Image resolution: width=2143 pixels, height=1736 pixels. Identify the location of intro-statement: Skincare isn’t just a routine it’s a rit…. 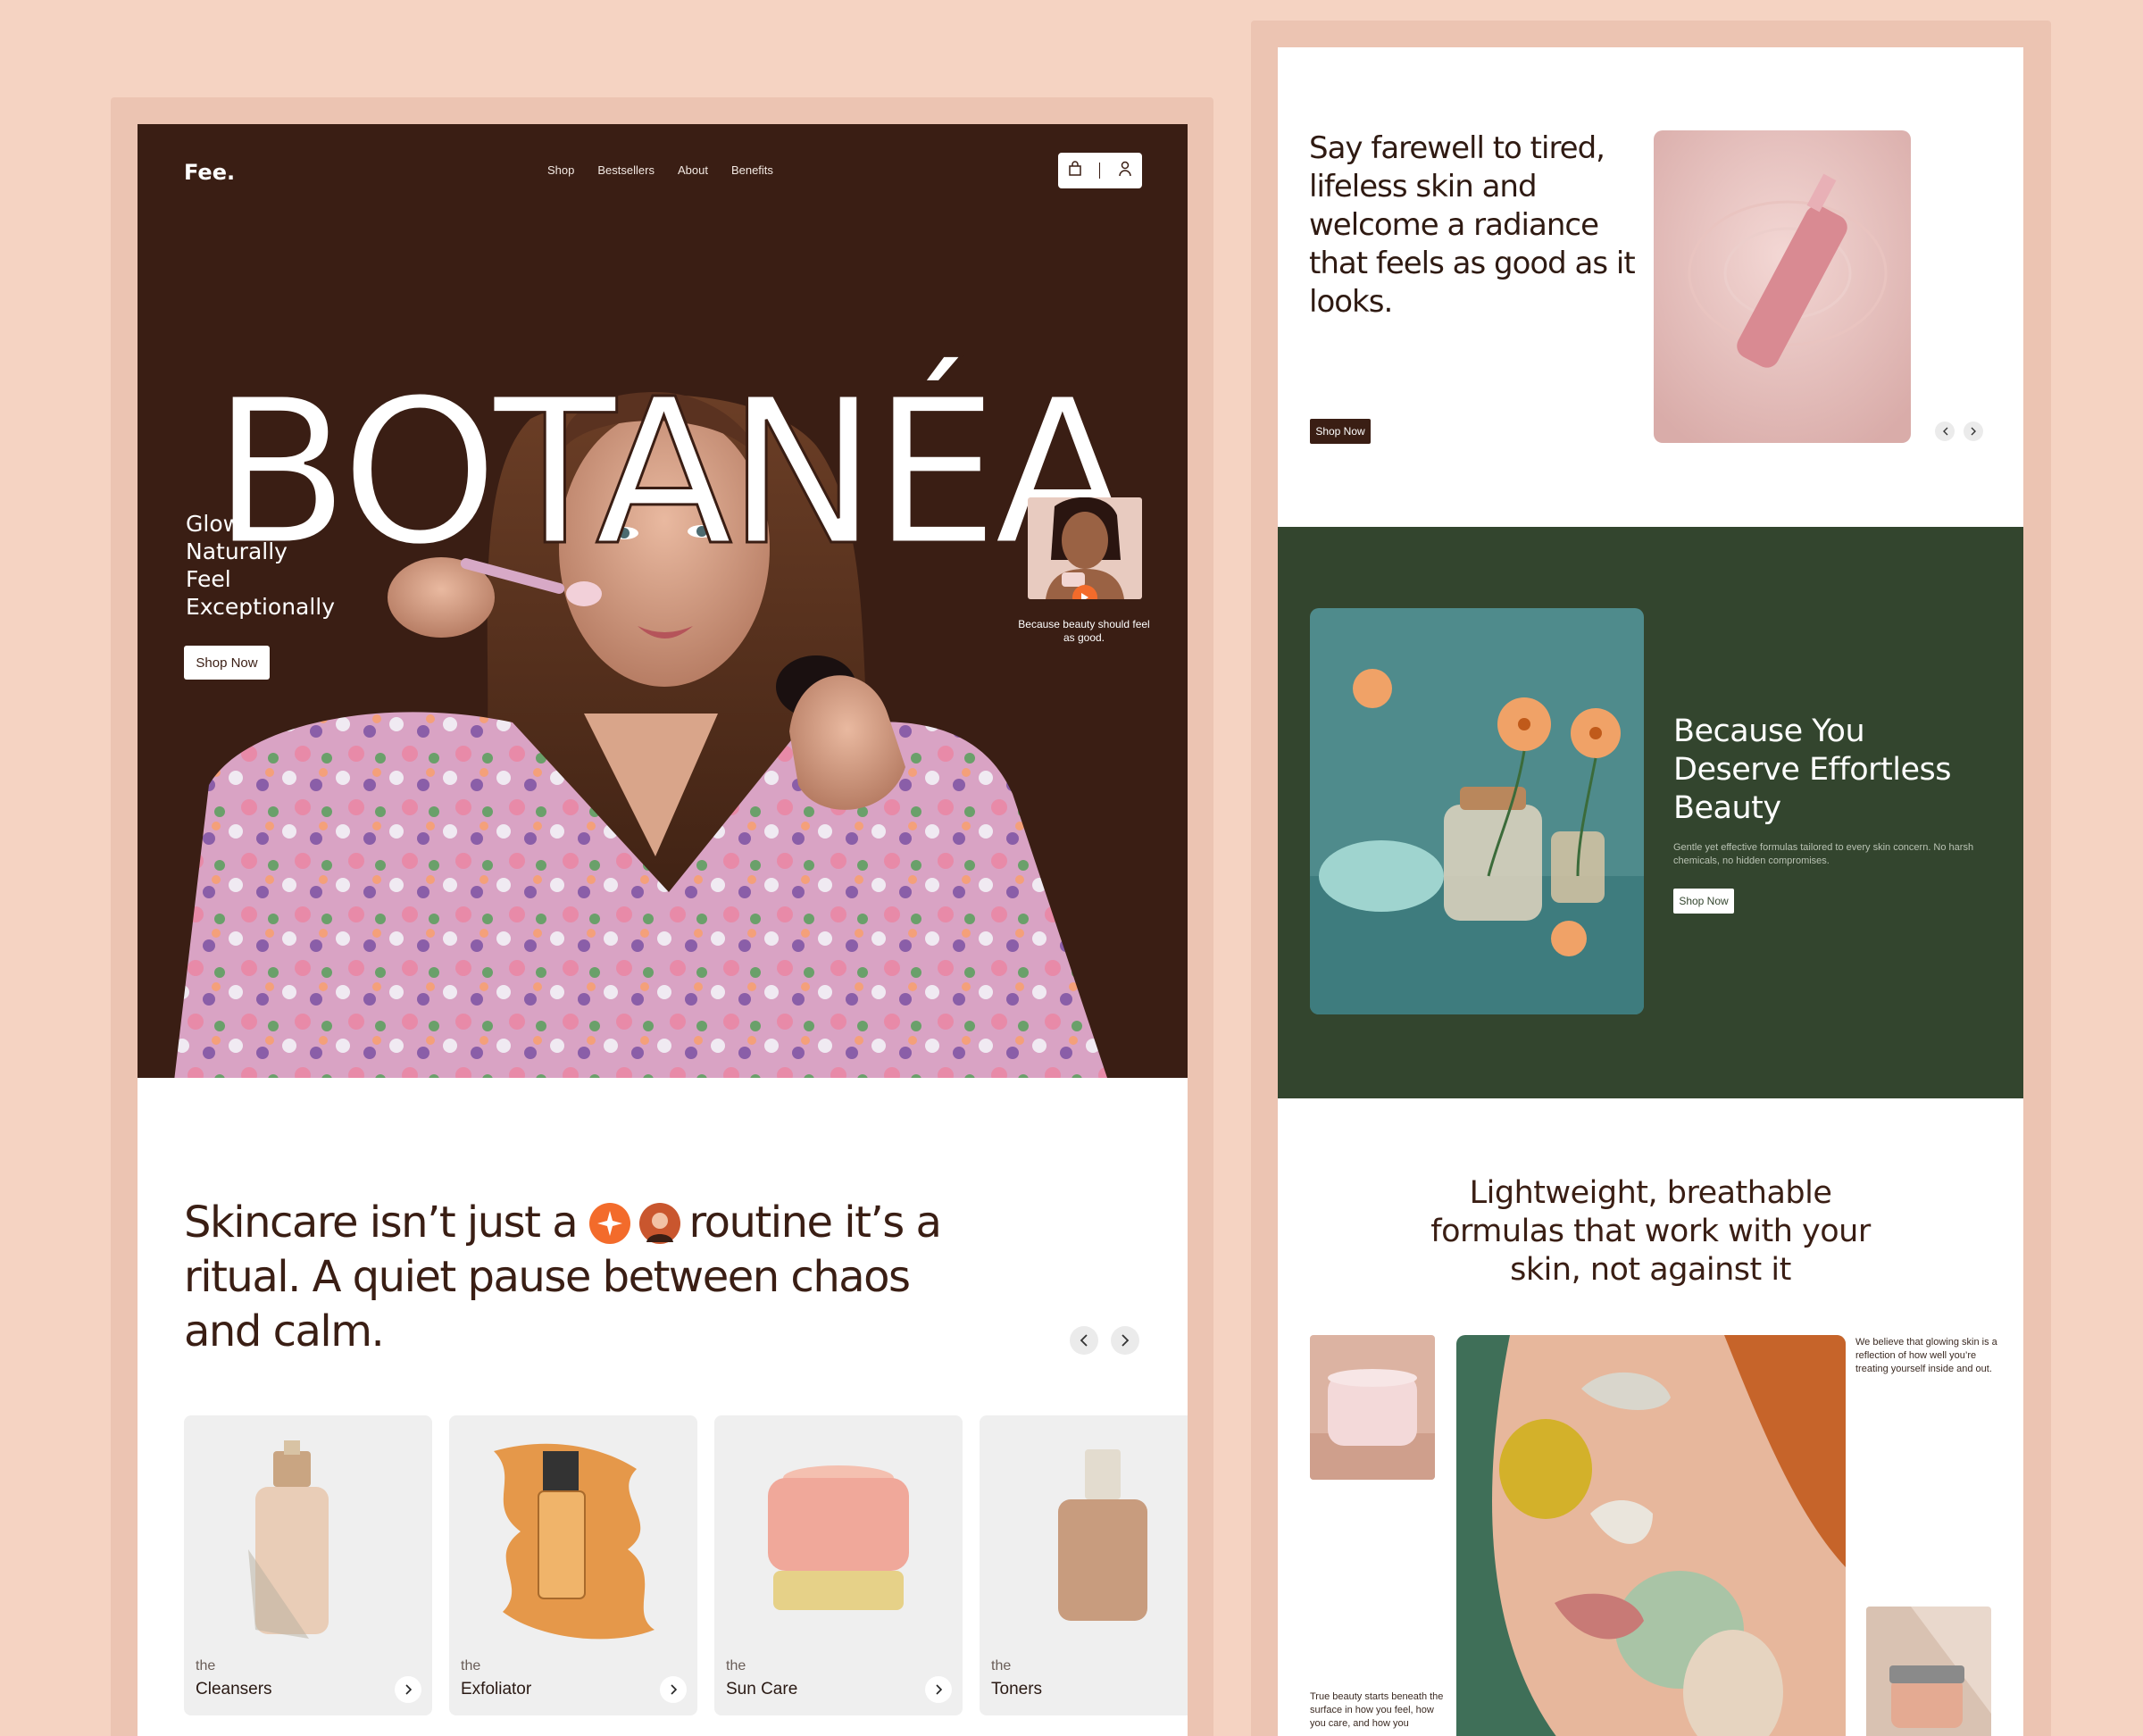
(586, 1277).